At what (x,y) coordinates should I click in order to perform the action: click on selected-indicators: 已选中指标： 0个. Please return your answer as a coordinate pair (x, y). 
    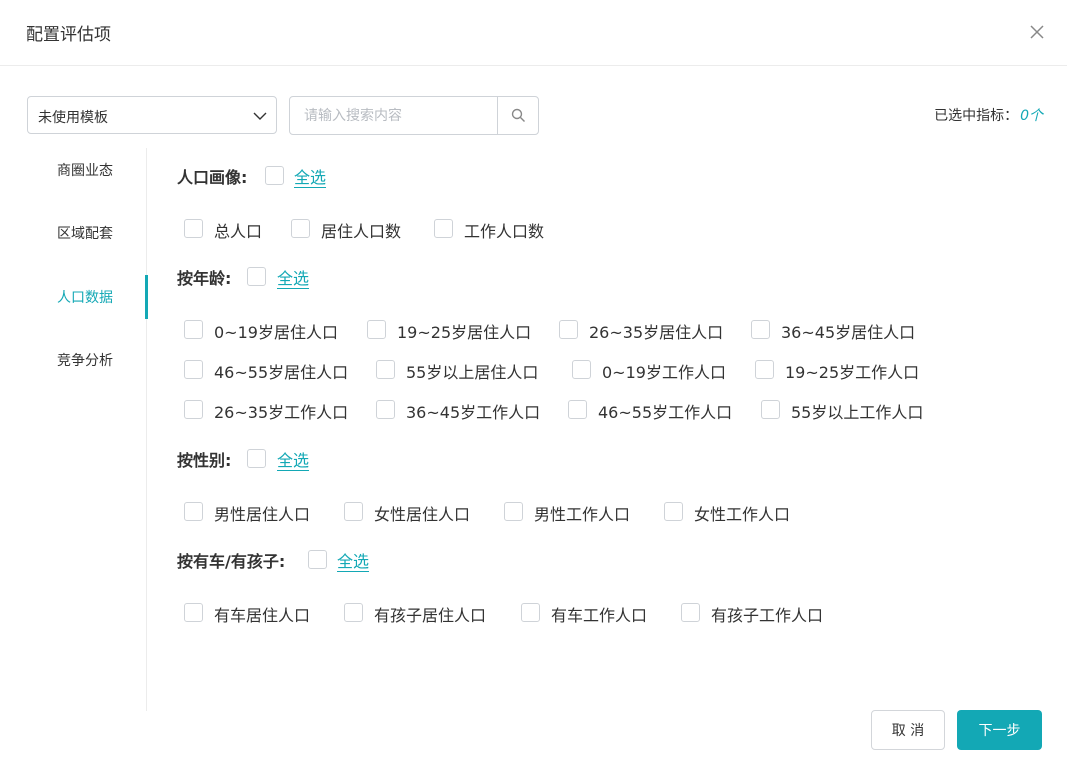
    Looking at the image, I should click on (988, 115).